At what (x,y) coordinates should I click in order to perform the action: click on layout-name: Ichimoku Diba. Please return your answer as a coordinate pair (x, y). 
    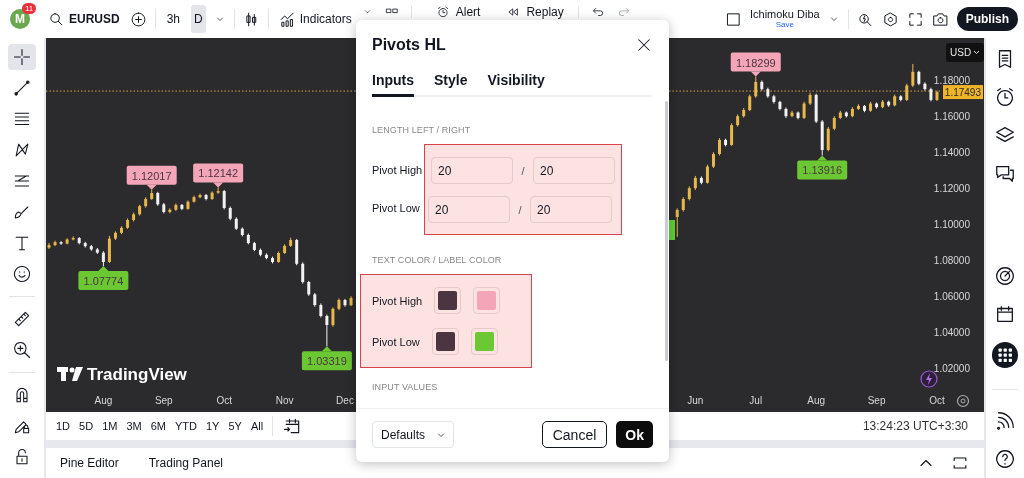
    Looking at the image, I should click on (784, 15).